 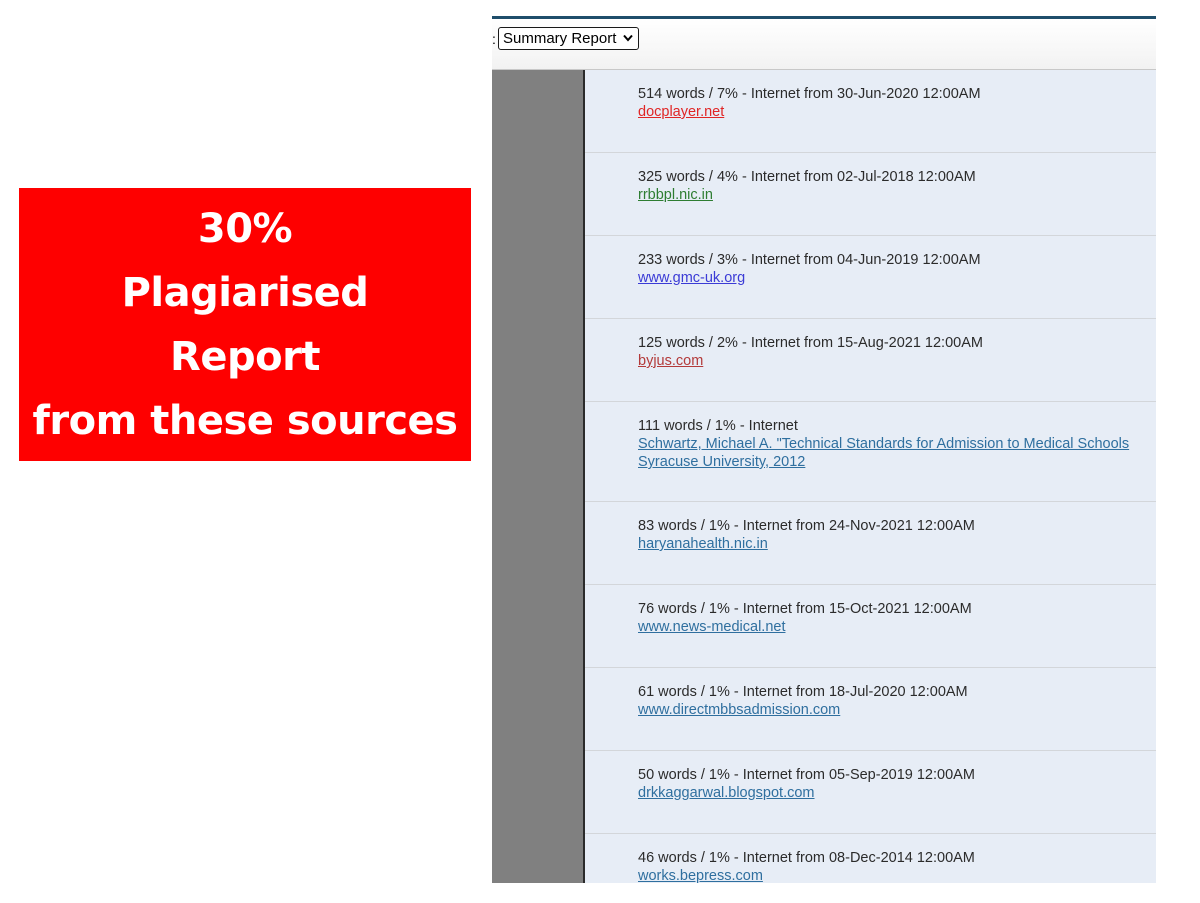 I want to click on source-link: byjus.com, so click(x=897, y=361).